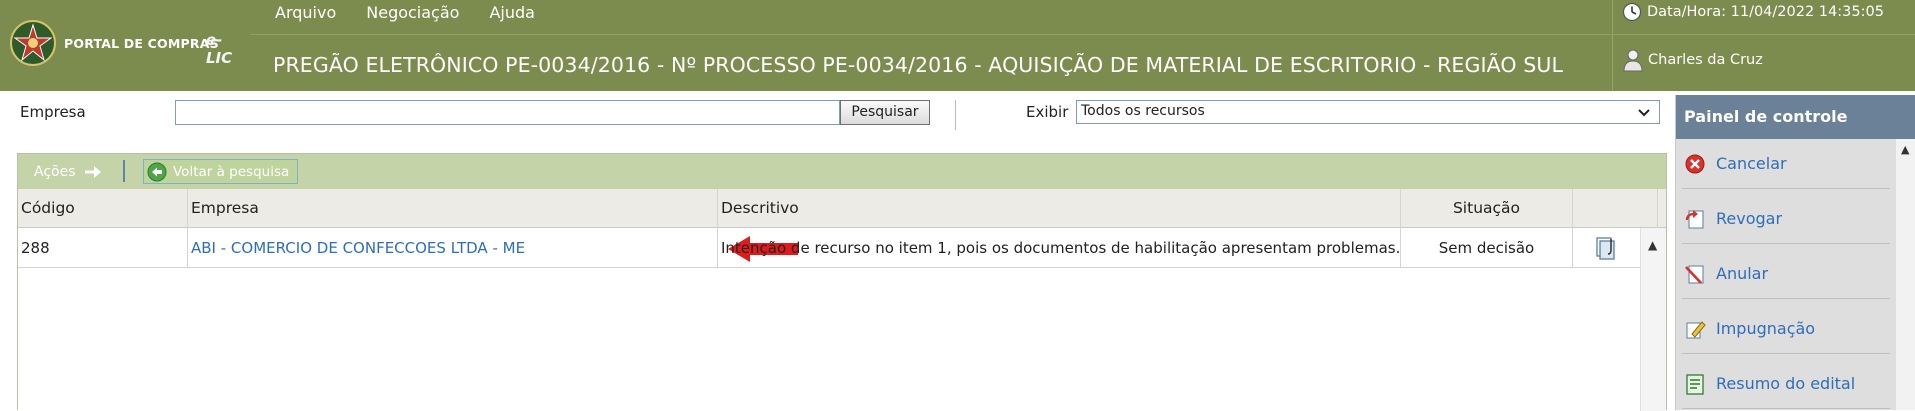  Describe the element at coordinates (1695, 384) in the screenshot. I see `summary-document-icon` at that location.